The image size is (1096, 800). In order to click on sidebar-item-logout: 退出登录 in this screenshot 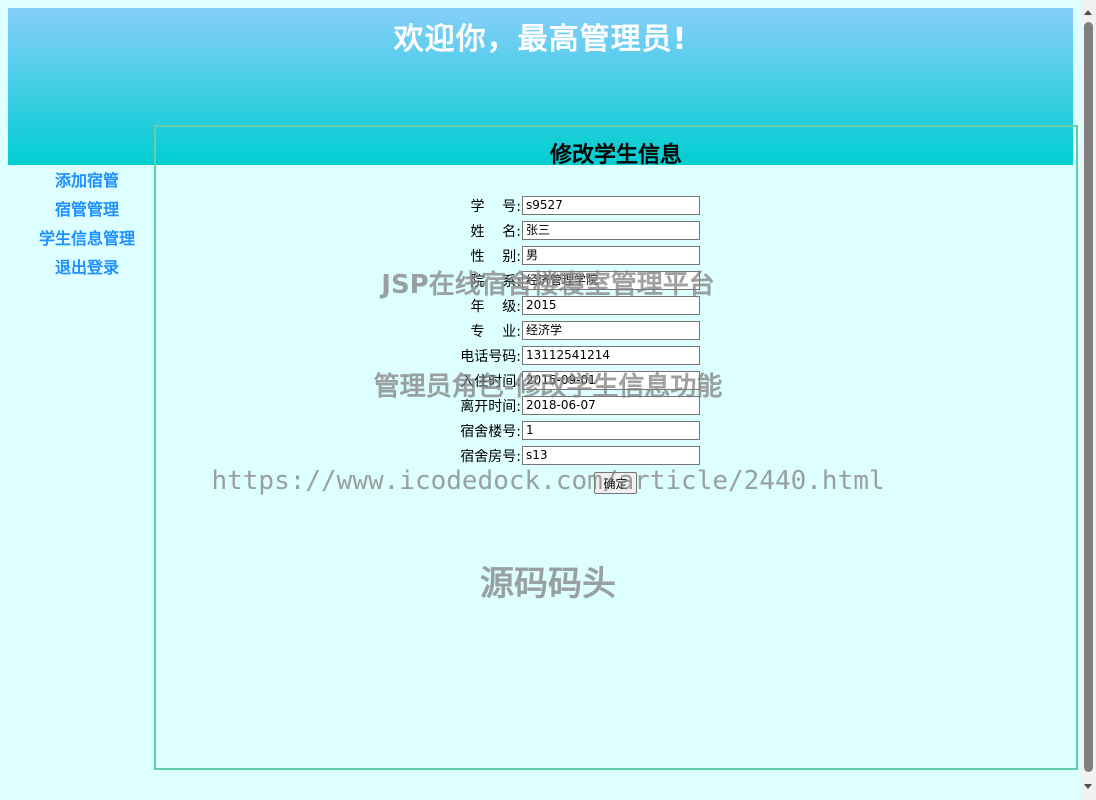, I will do `click(87, 267)`.